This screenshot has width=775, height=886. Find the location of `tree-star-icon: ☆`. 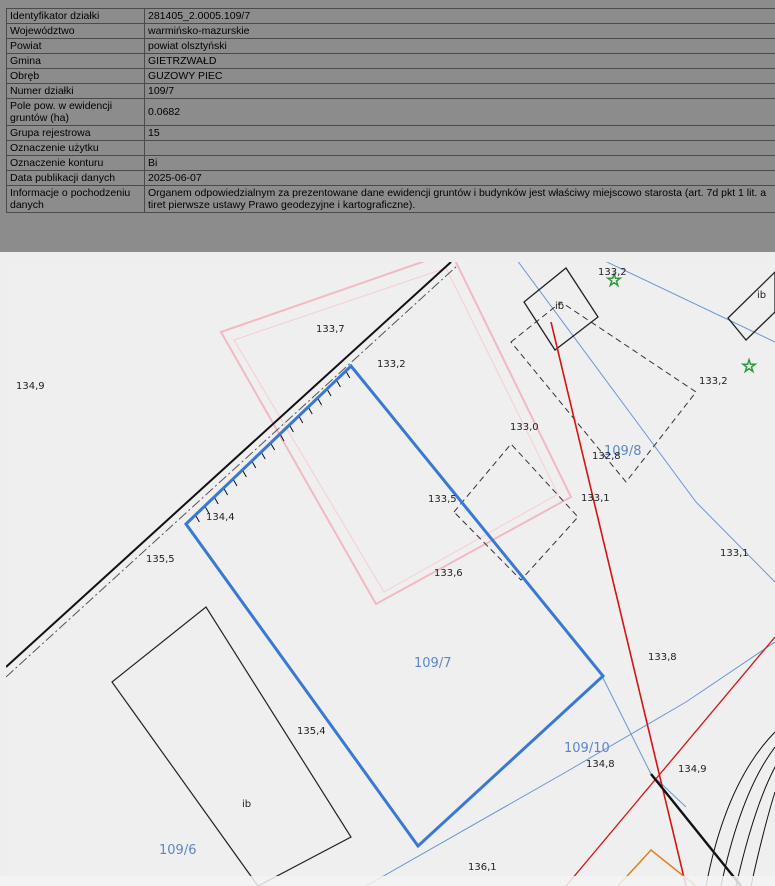

tree-star-icon: ☆ is located at coordinates (749, 366).